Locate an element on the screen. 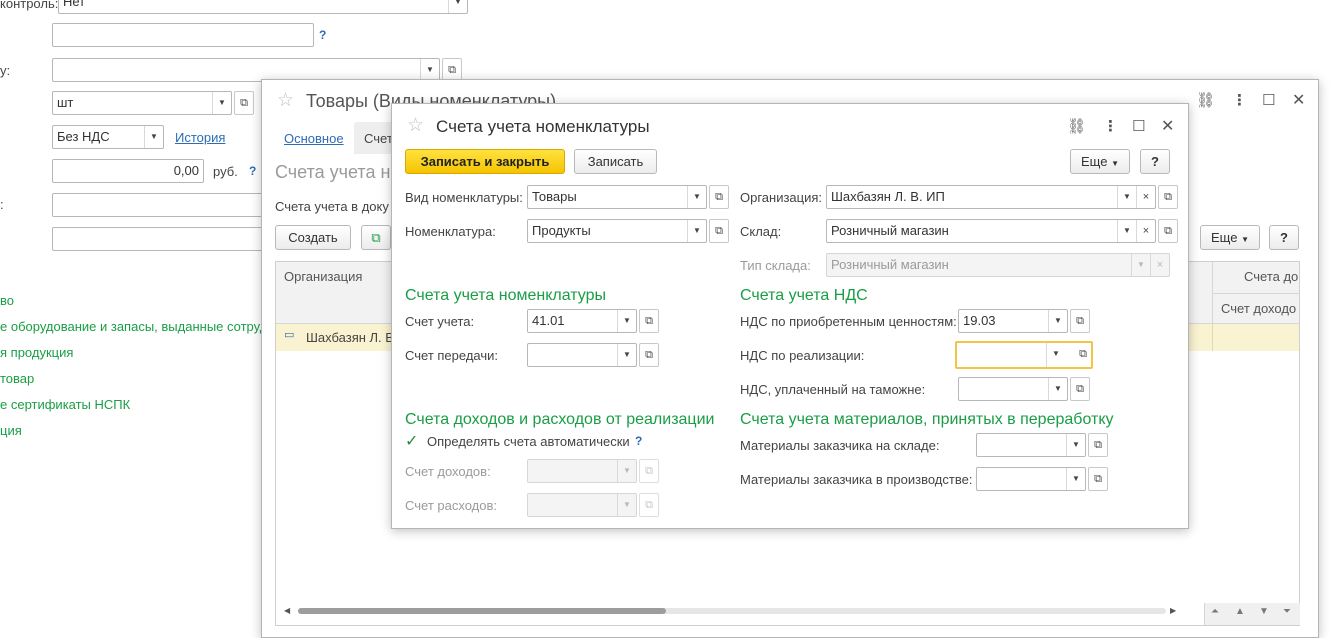  green-link: товар is located at coordinates (133, 379).